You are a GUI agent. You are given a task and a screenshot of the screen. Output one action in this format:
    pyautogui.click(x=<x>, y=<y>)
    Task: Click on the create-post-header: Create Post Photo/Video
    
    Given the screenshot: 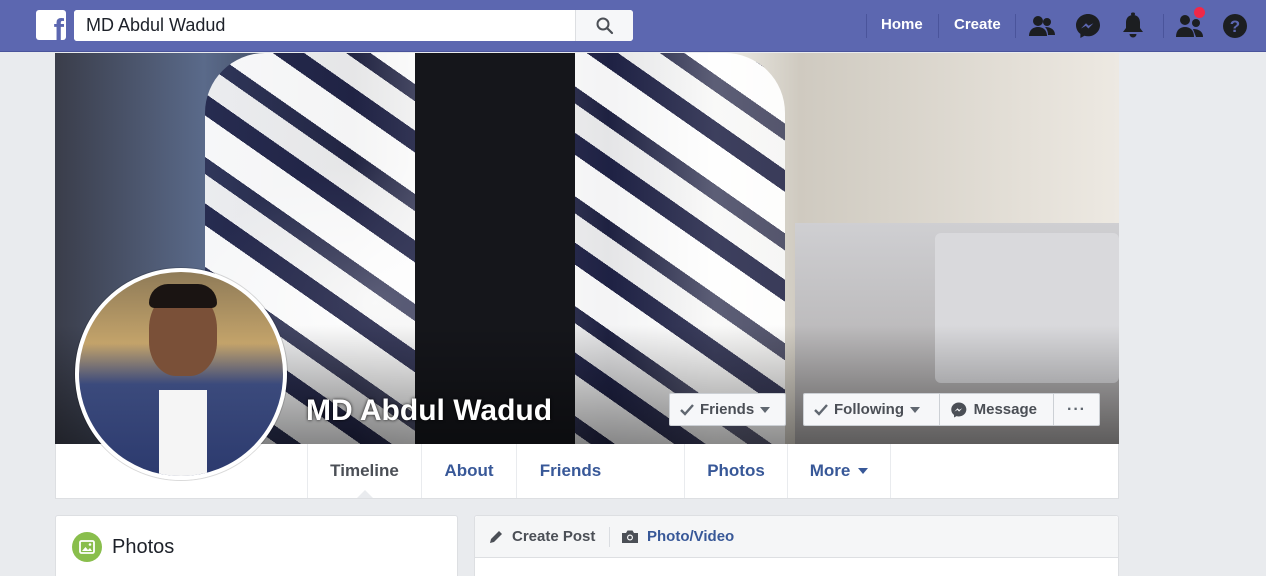 What is the action you would take?
    pyautogui.click(x=796, y=537)
    